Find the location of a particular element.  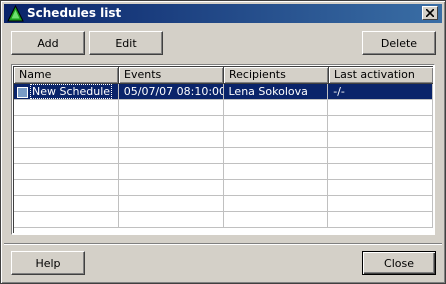

column-header-recipients: Recipients is located at coordinates (276, 75).